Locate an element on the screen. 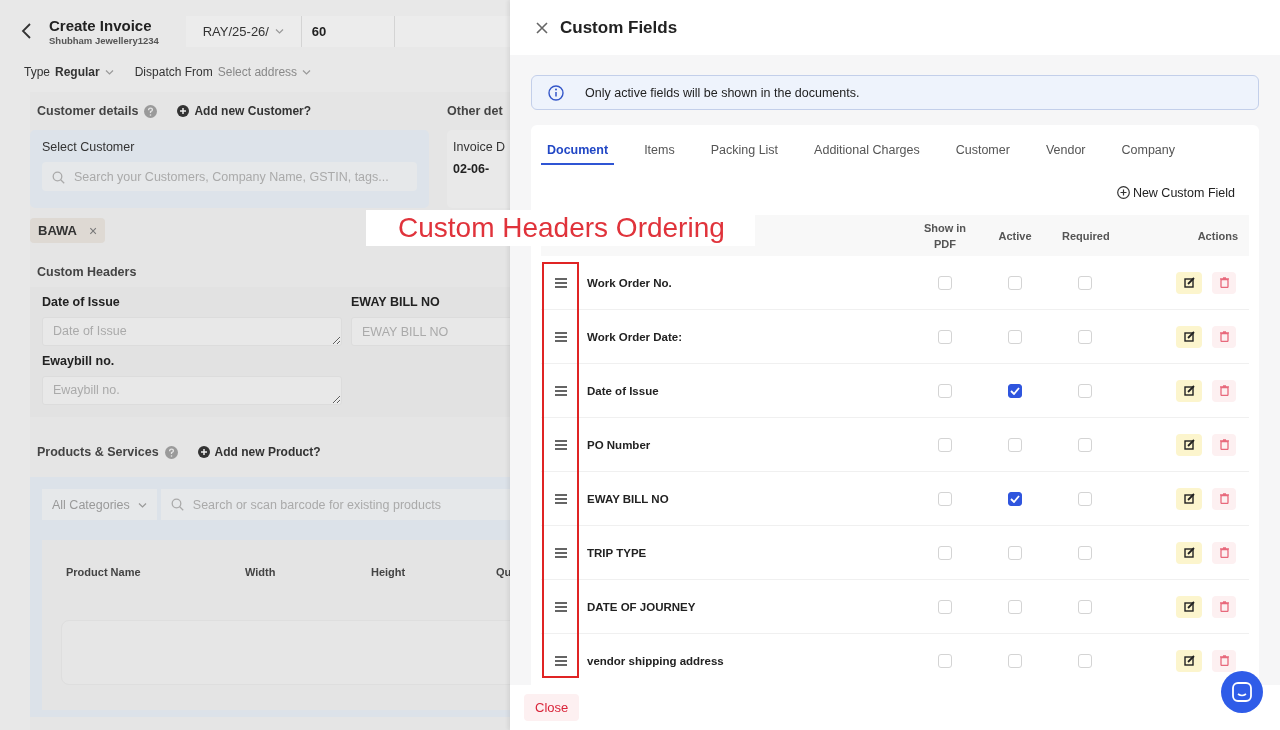 The width and height of the screenshot is (1280, 730). close-button: Close is located at coordinates (552, 707).